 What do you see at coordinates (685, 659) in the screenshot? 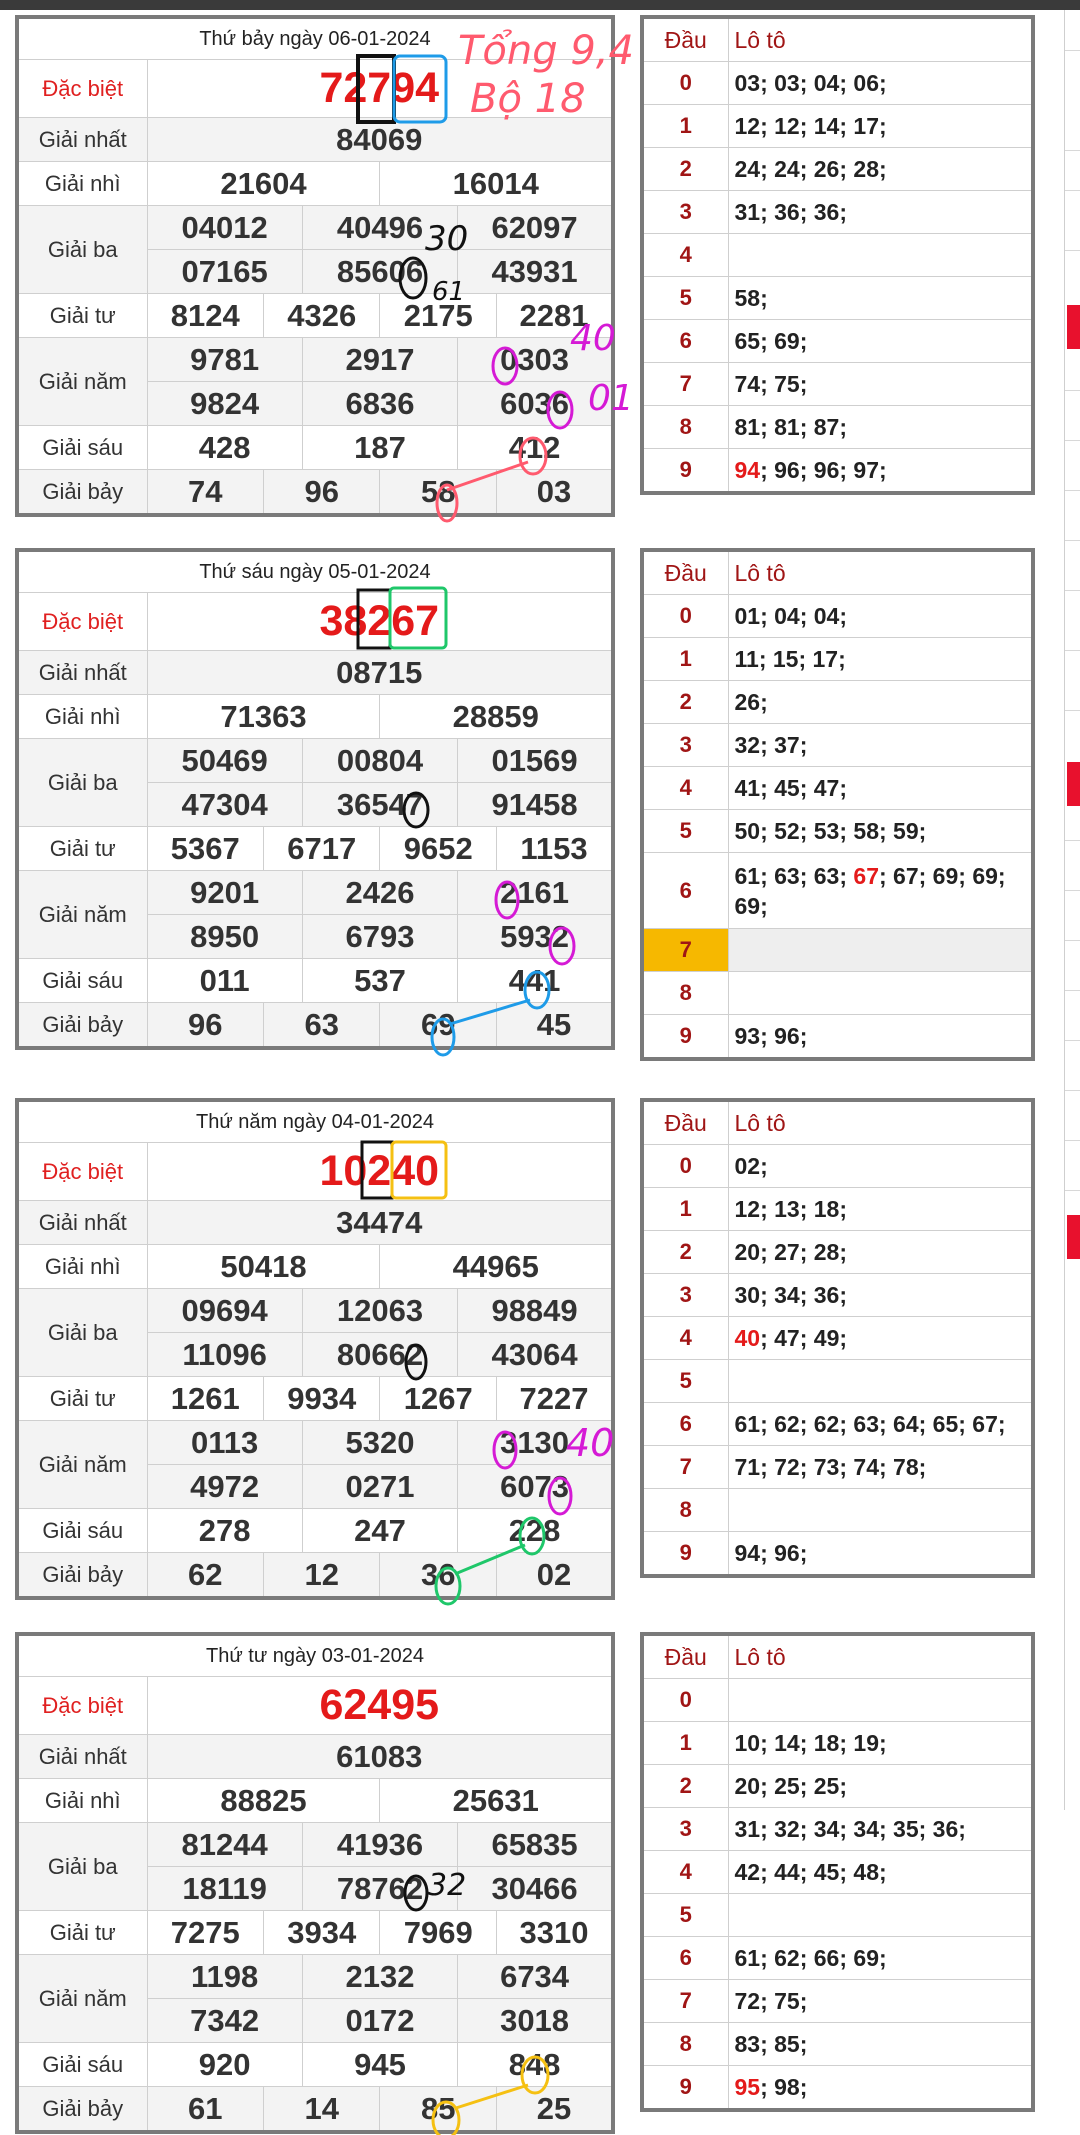
I see `loto-head-digit: 1` at bounding box center [685, 659].